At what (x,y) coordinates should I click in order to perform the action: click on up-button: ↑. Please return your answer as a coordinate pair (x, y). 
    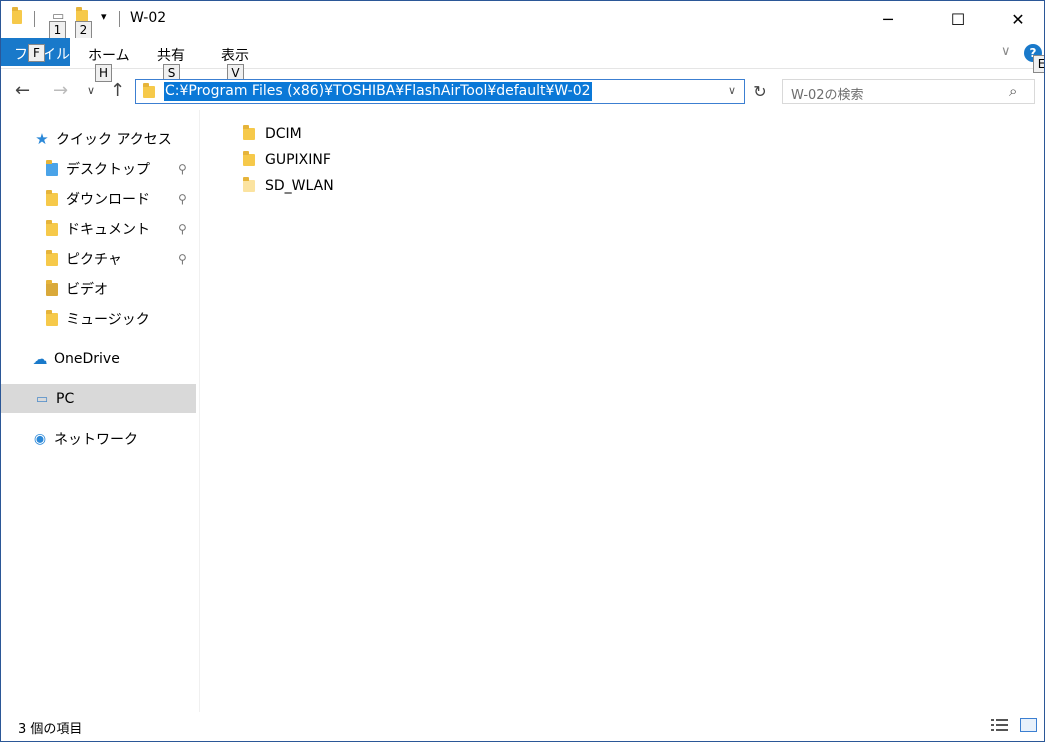
    Looking at the image, I should click on (117, 90).